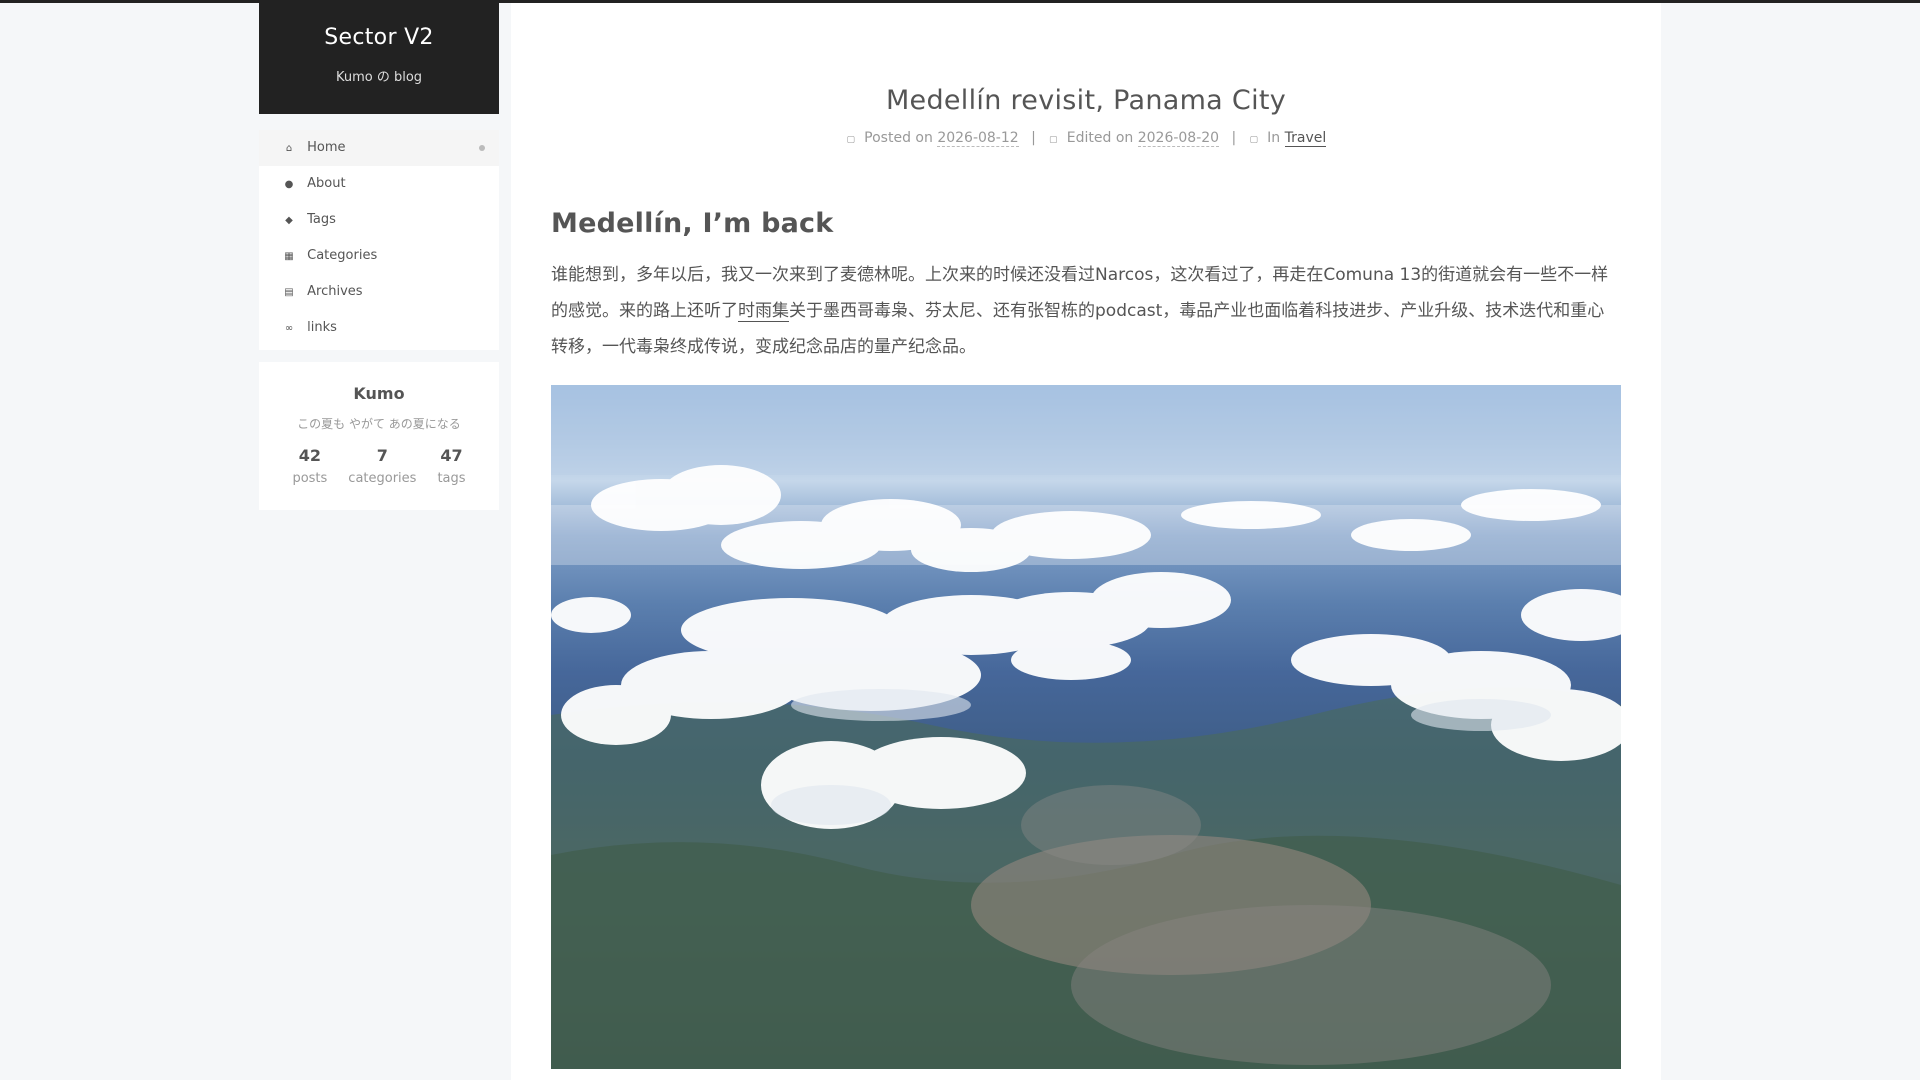 The image size is (1920, 1080). What do you see at coordinates (451, 478) in the screenshot?
I see `stat-label: tags` at bounding box center [451, 478].